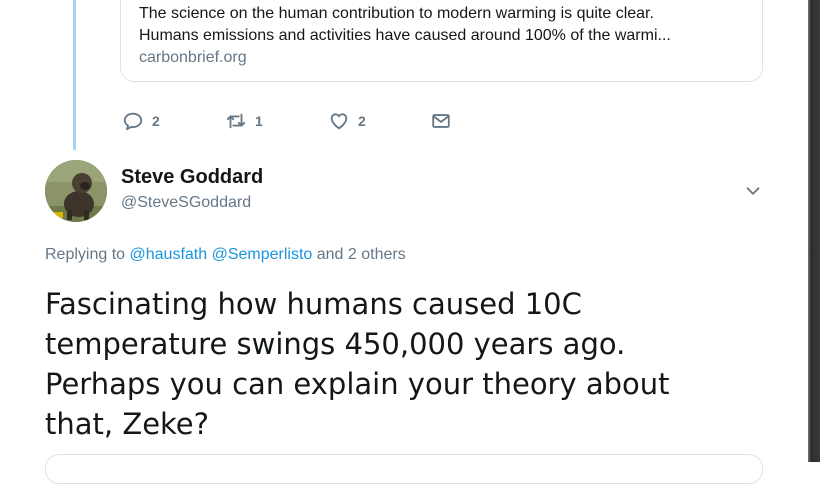 The image size is (820, 484). Describe the element at coordinates (814, 231) in the screenshot. I see `window-edge-shadow` at that location.